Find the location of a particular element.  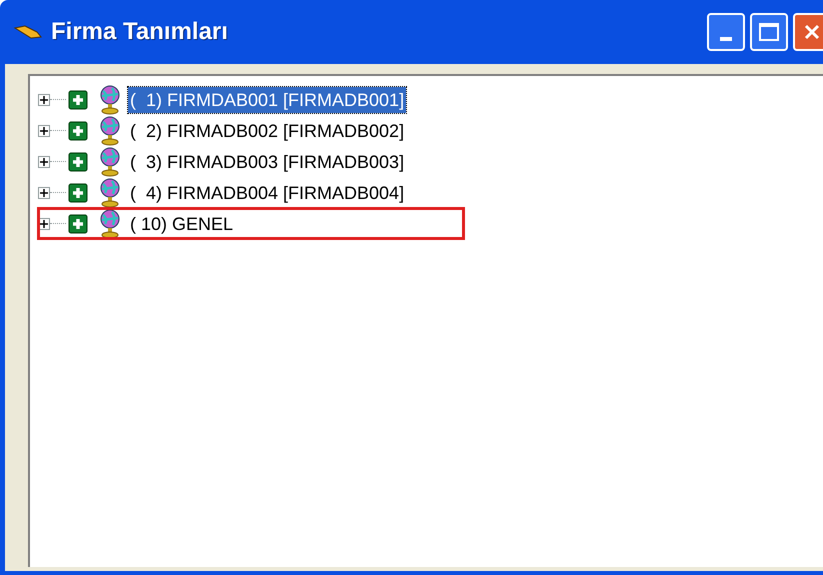

hand-icon is located at coordinates (28, 32).